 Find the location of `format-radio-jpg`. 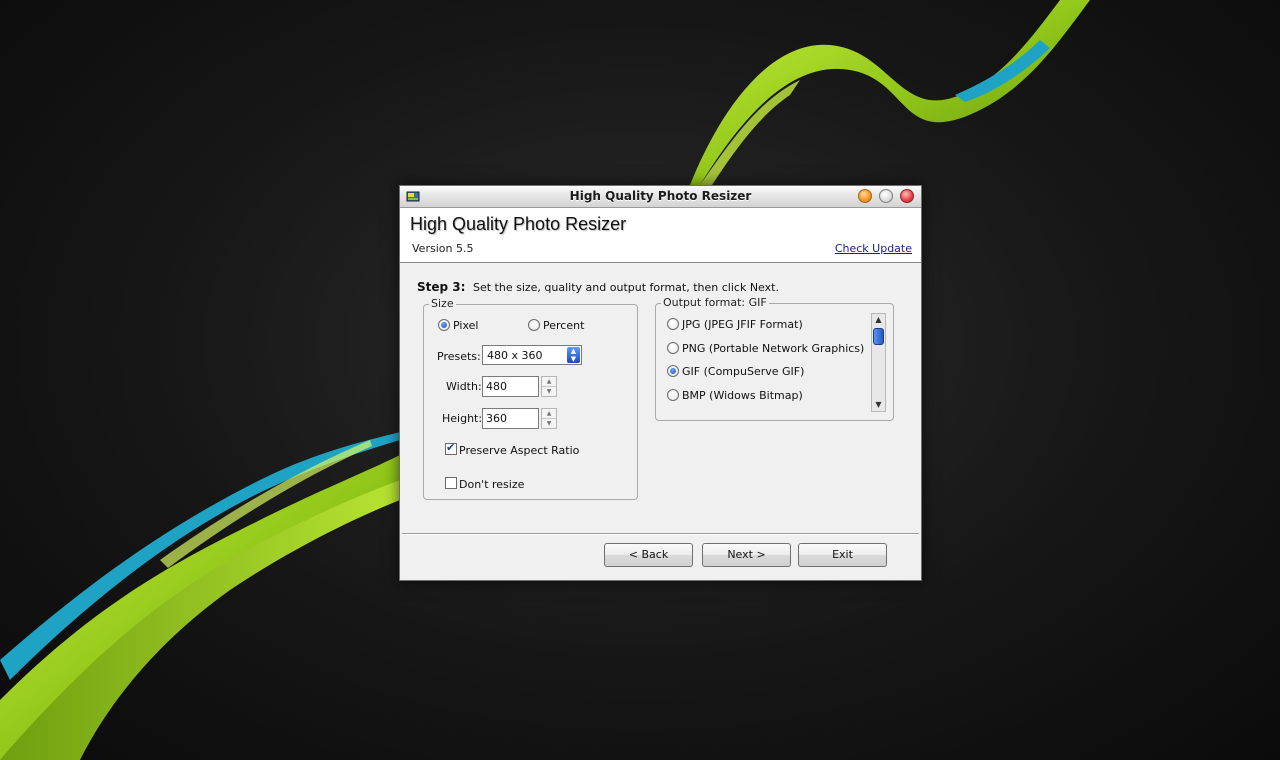

format-radio-jpg is located at coordinates (673, 324).